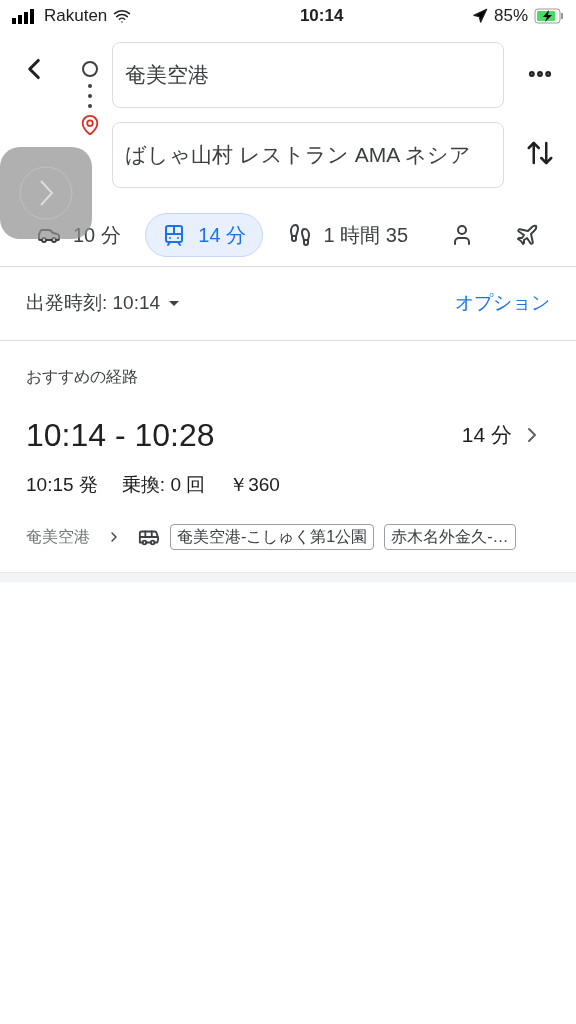 The width and height of the screenshot is (576, 1024). Describe the element at coordinates (299, 235) in the screenshot. I see `walking-icon` at that location.